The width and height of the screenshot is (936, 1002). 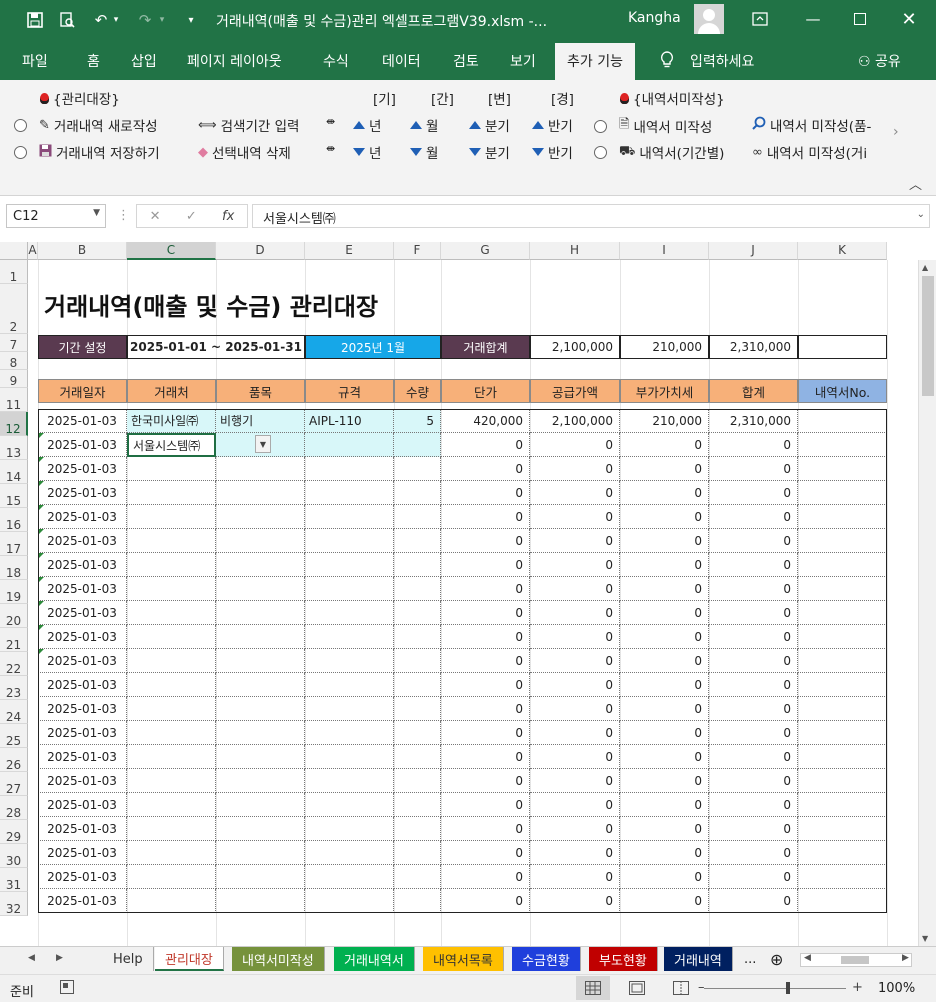 I want to click on row-header-9: 9, so click(x=14, y=379).